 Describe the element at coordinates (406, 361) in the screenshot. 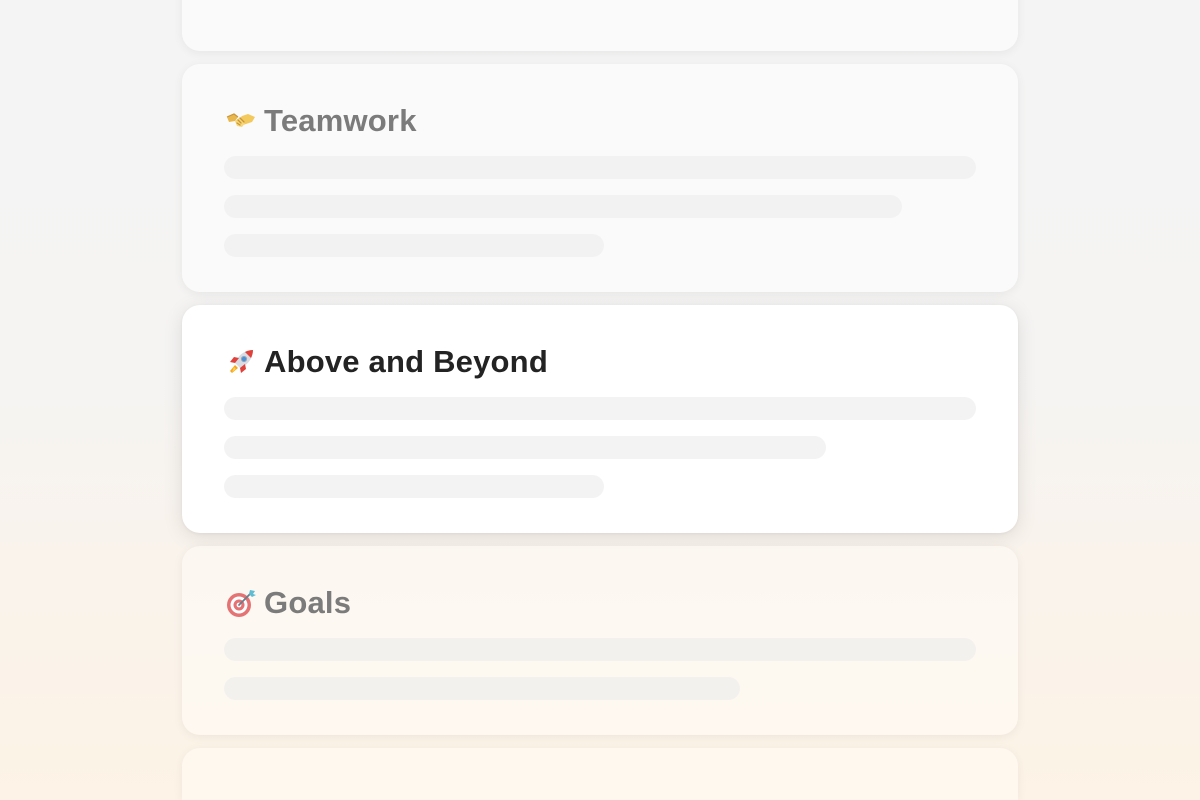

I see `card-title: Above and Beyond` at that location.